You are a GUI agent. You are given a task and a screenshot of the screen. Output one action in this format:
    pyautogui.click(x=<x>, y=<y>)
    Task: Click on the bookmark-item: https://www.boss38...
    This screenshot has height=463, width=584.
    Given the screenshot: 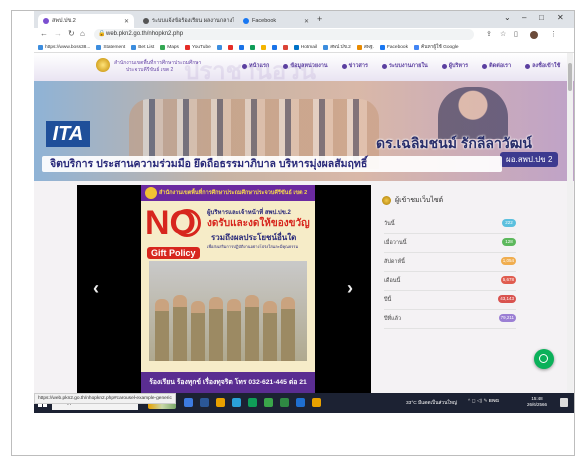 What is the action you would take?
    pyautogui.click(x=64, y=47)
    